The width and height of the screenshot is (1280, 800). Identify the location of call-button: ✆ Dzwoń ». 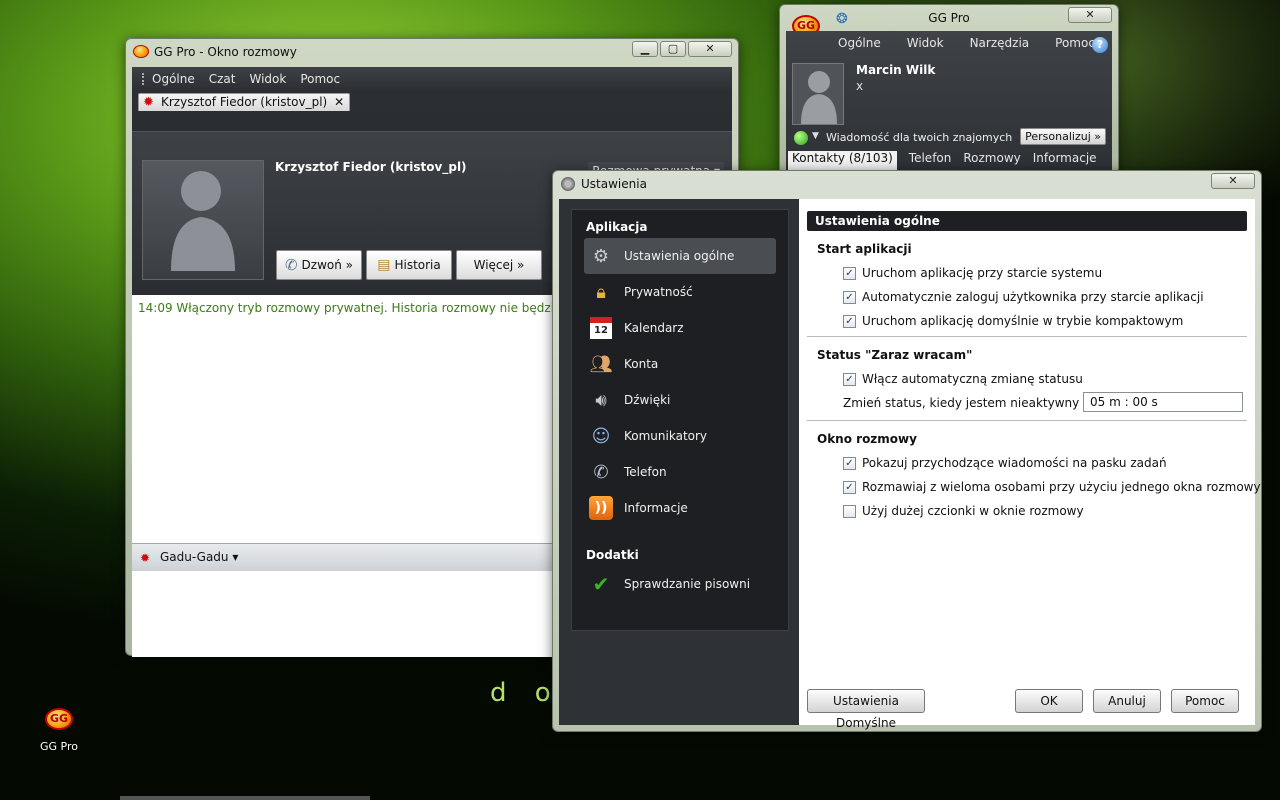
(319, 265).